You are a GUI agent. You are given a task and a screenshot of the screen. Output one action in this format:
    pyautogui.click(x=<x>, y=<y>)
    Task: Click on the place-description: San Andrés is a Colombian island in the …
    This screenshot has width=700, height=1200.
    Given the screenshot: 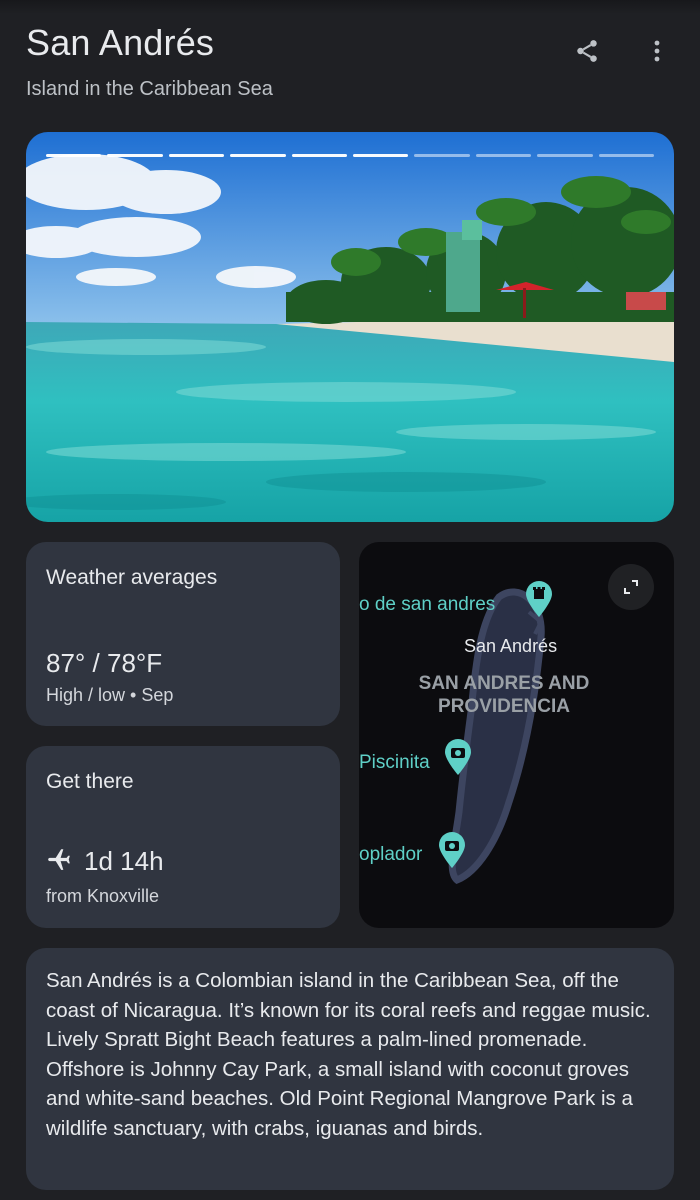 What is the action you would take?
    pyautogui.click(x=348, y=1054)
    